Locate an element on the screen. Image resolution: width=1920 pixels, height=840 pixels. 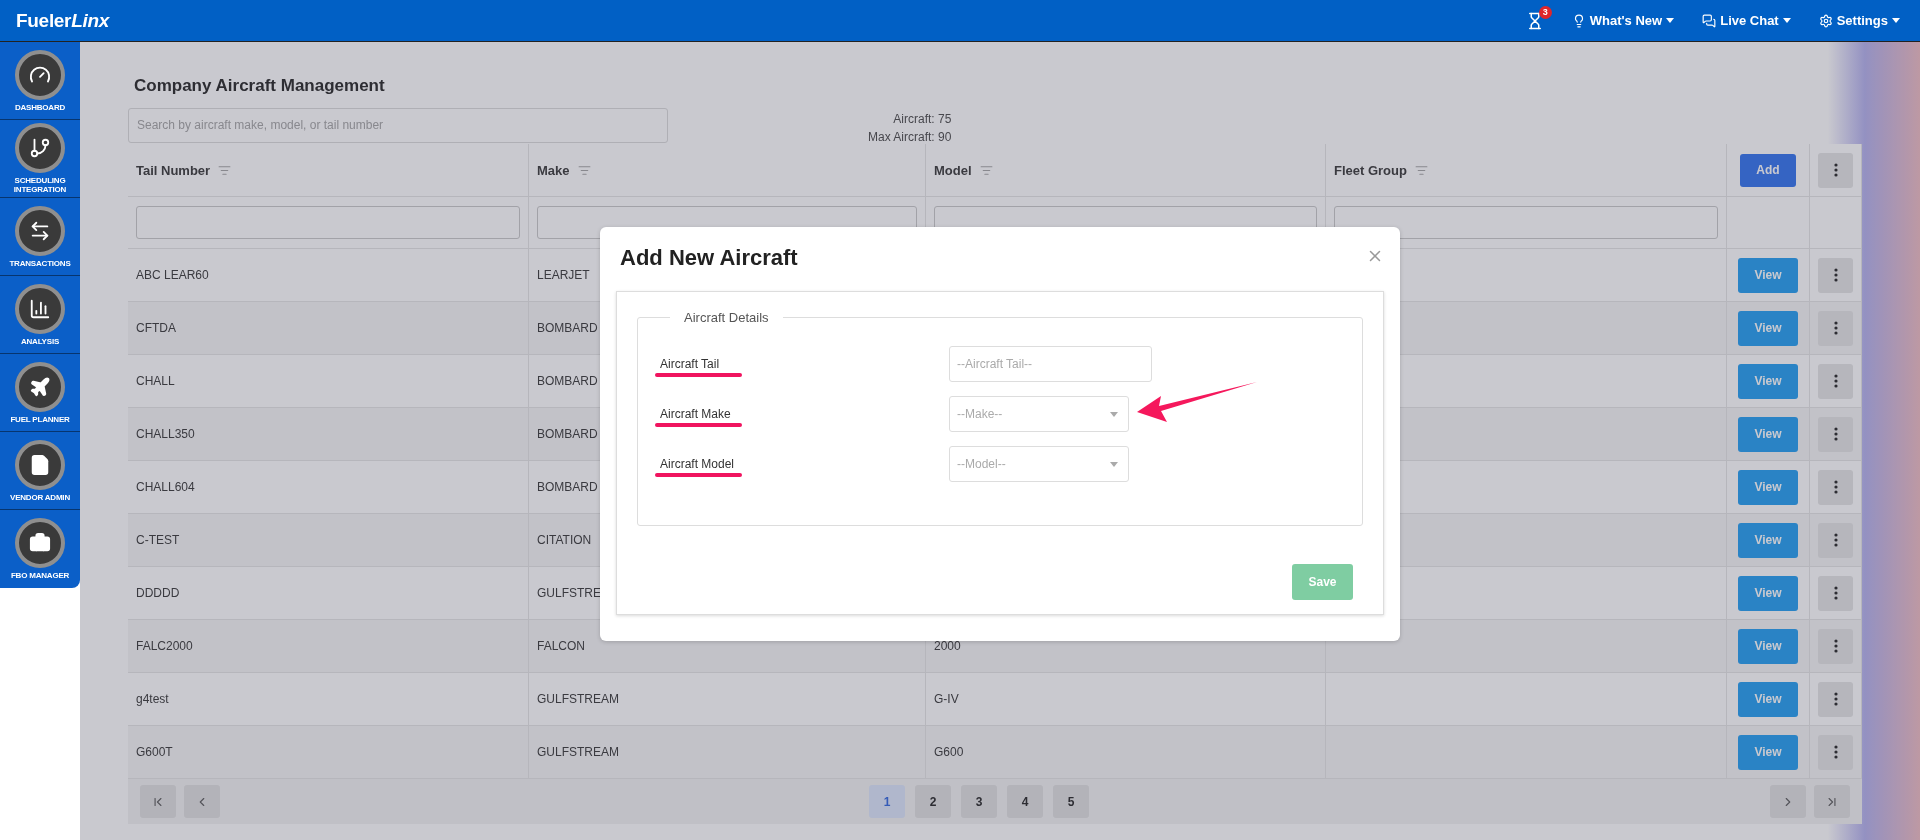
column-title: Tail Number is located at coordinates (173, 170).